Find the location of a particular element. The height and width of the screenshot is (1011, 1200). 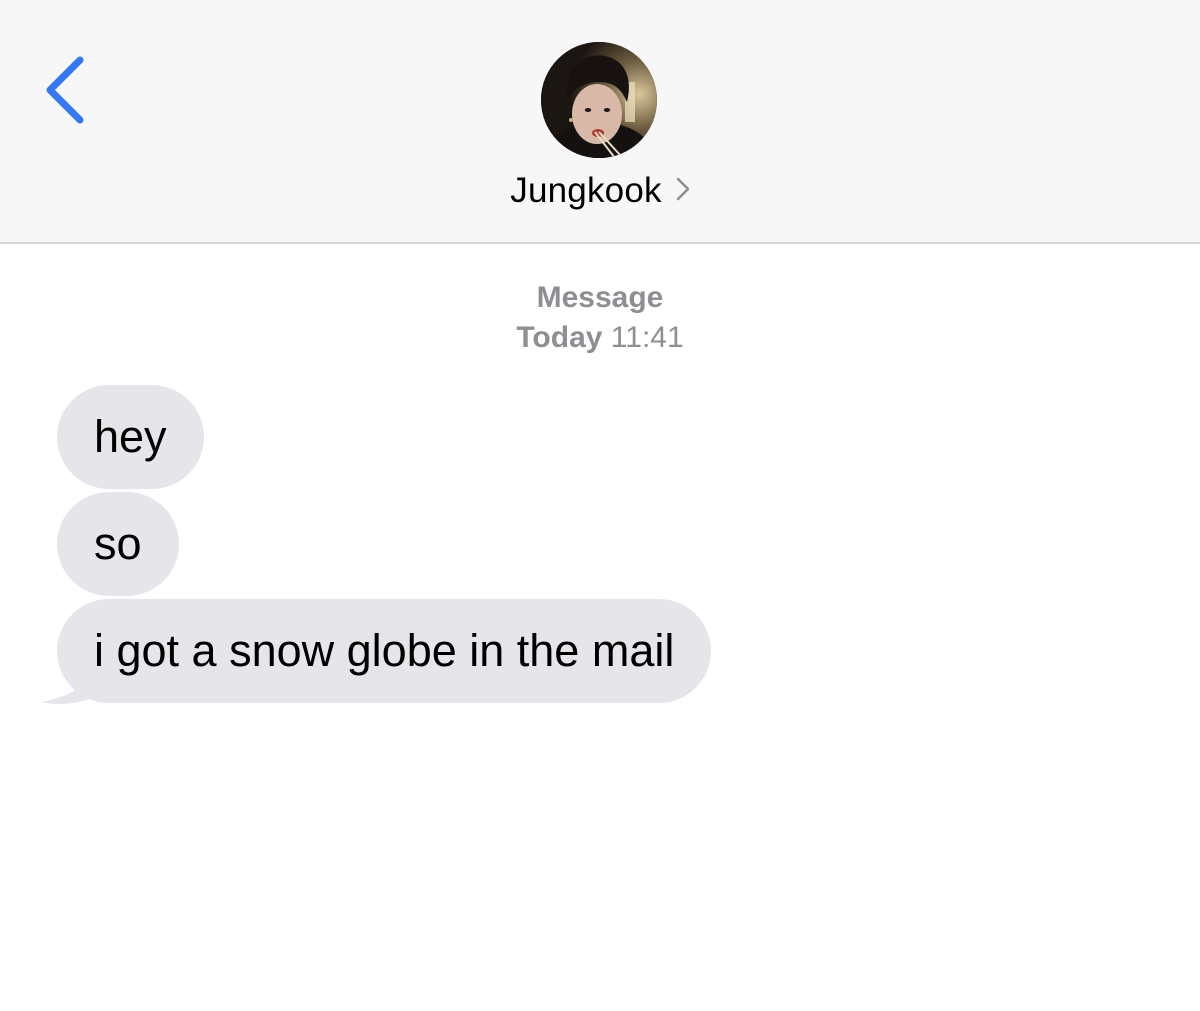

contact-photo is located at coordinates (599, 100).